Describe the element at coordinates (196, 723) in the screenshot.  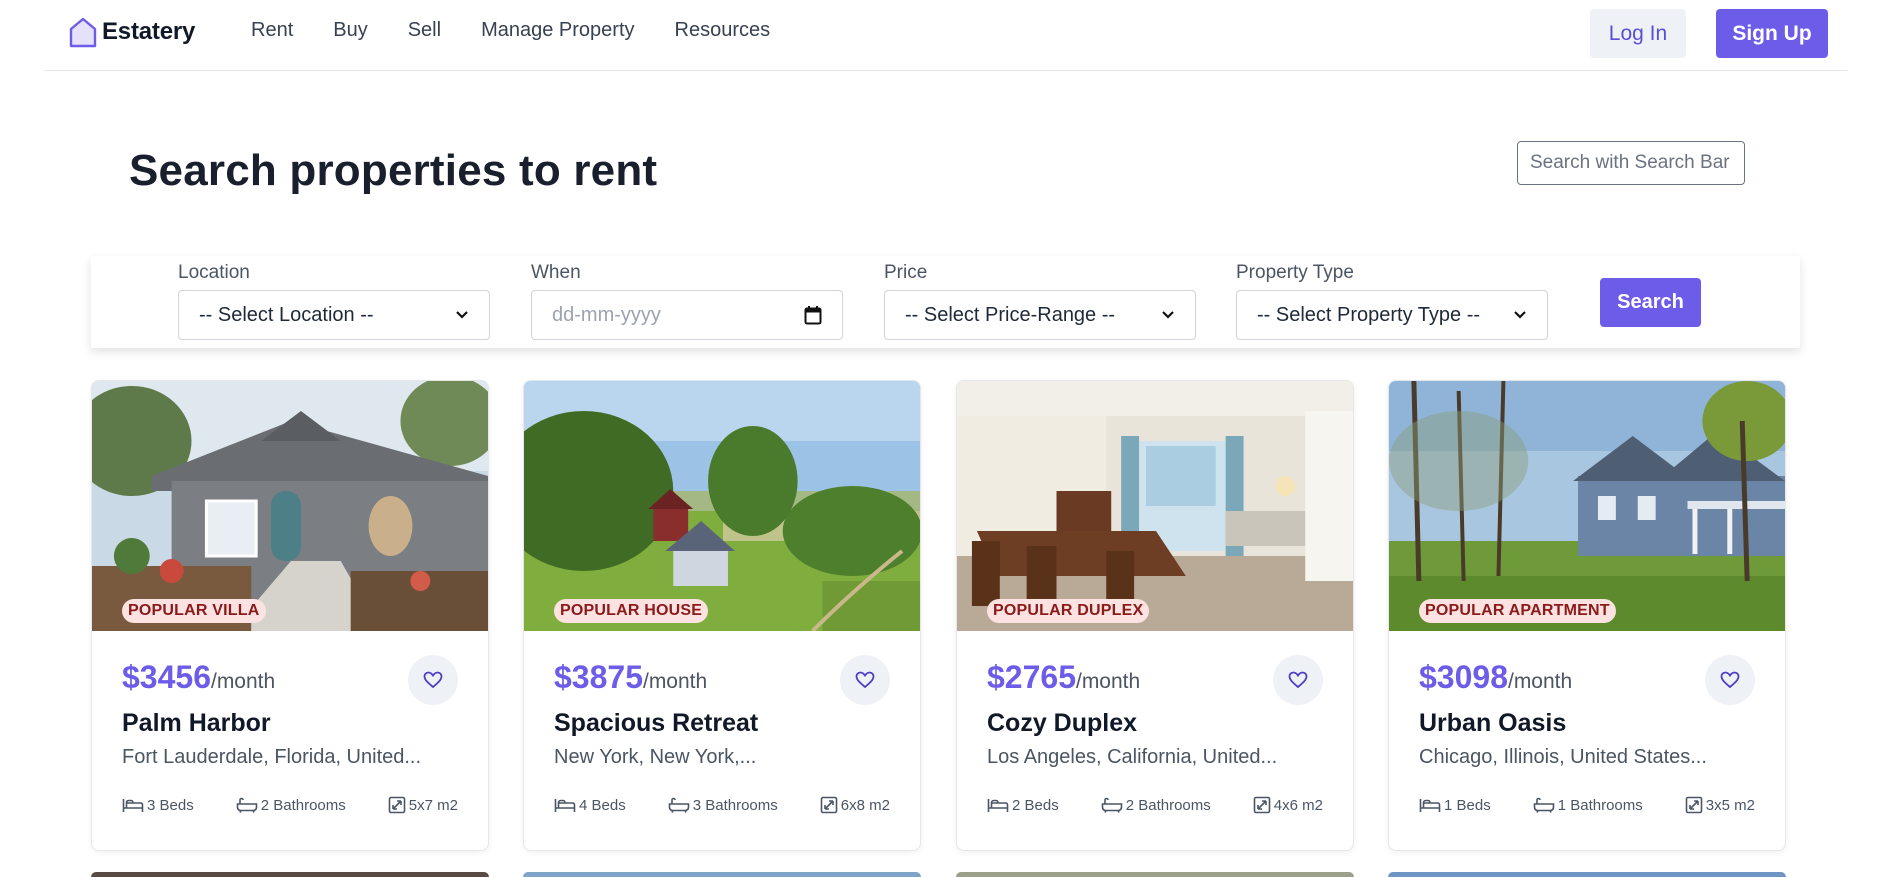
I see `property-name: Palm Harbor` at that location.